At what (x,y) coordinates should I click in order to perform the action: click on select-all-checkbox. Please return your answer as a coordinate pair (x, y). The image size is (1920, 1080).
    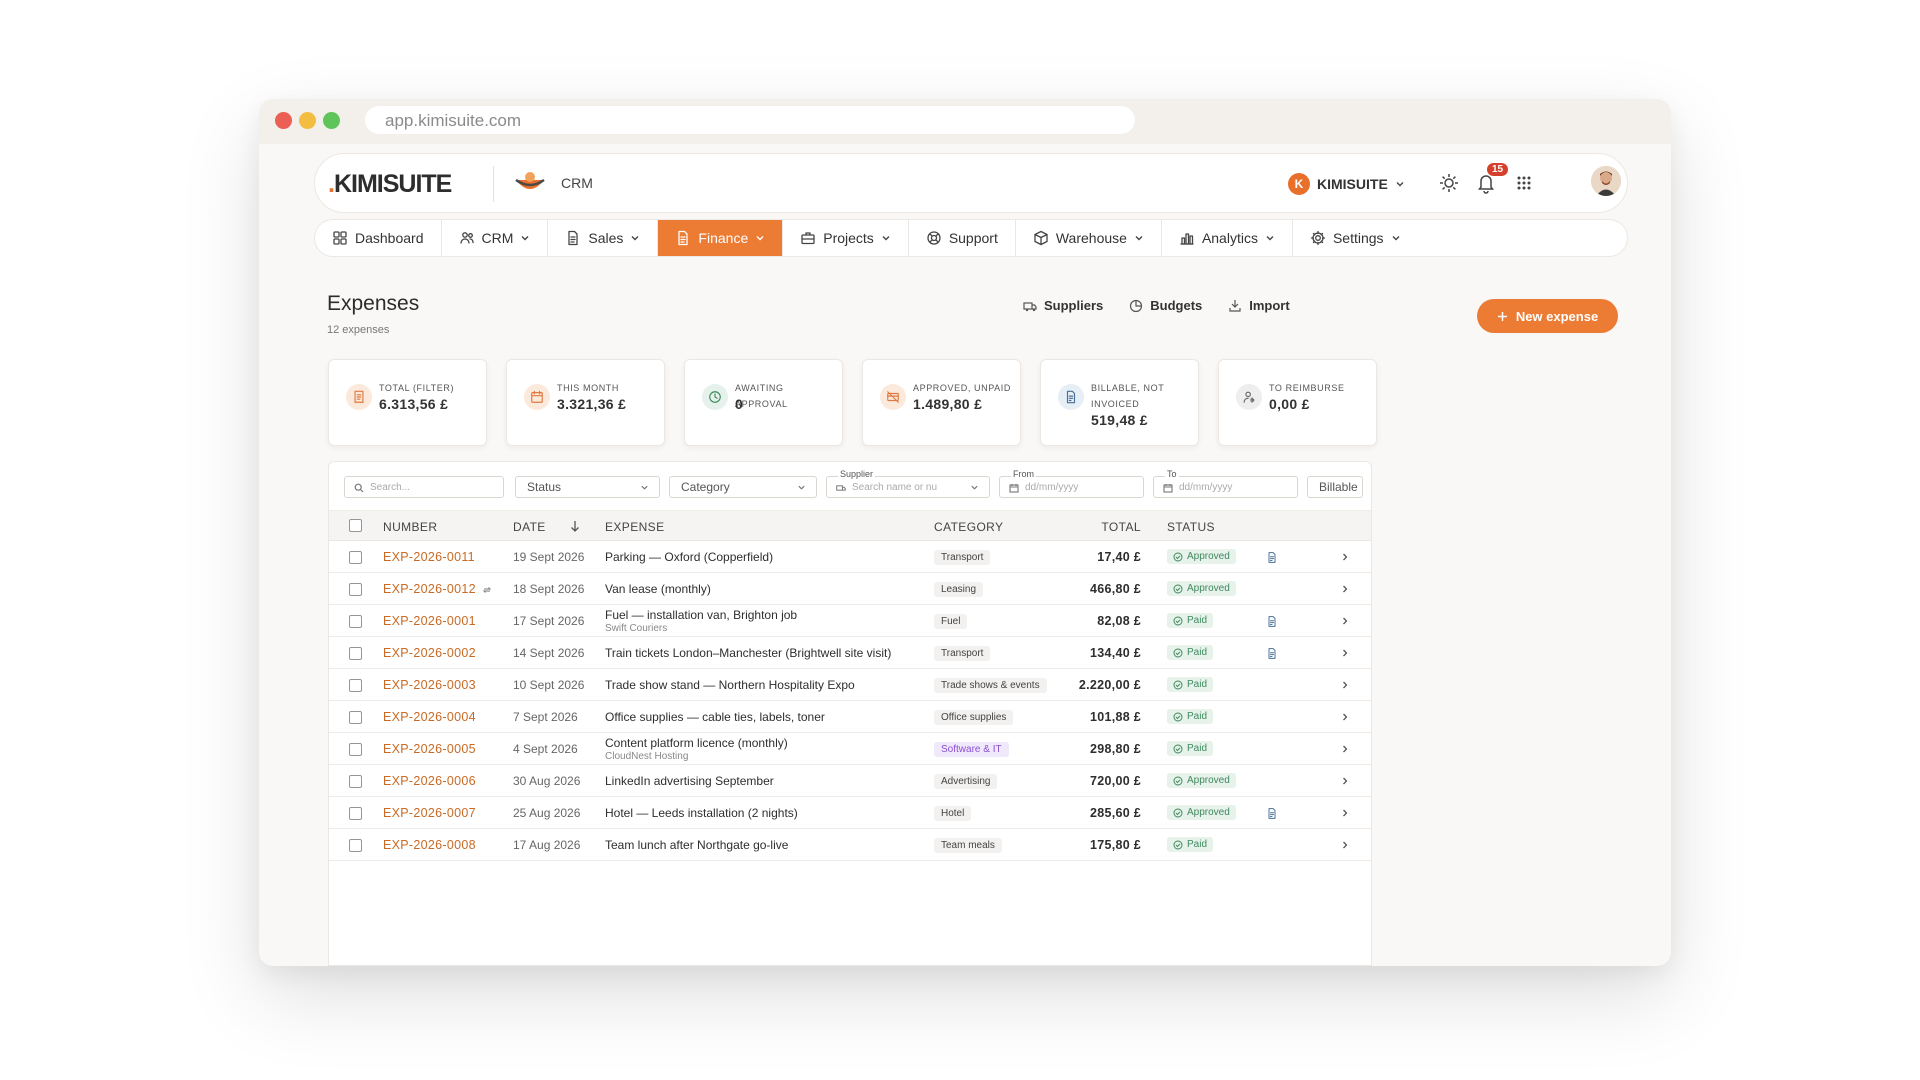
    Looking at the image, I should click on (355, 525).